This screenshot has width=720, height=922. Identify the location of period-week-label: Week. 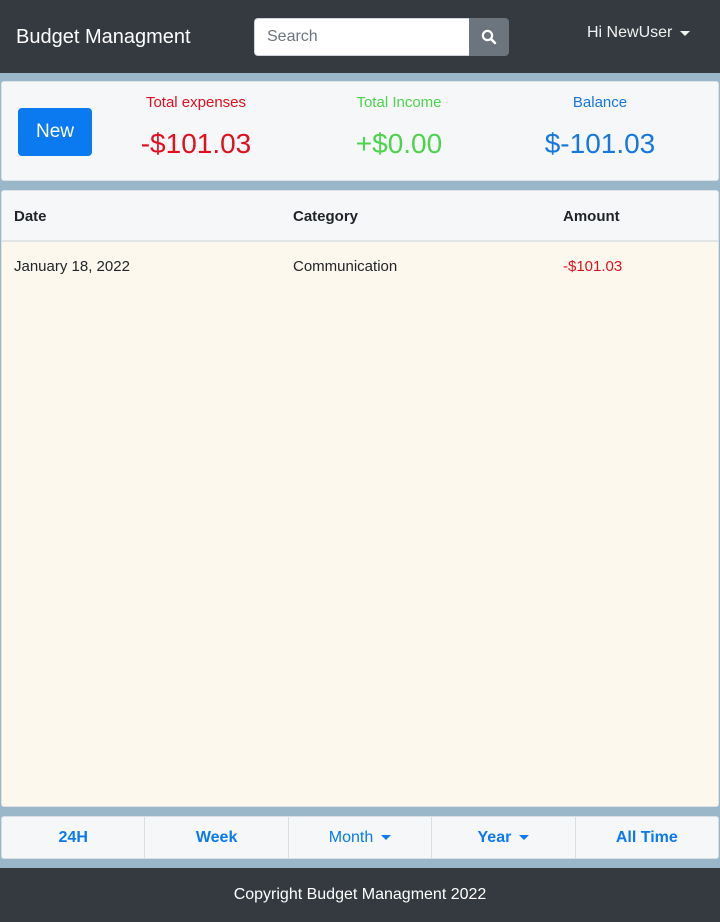
(216, 837).